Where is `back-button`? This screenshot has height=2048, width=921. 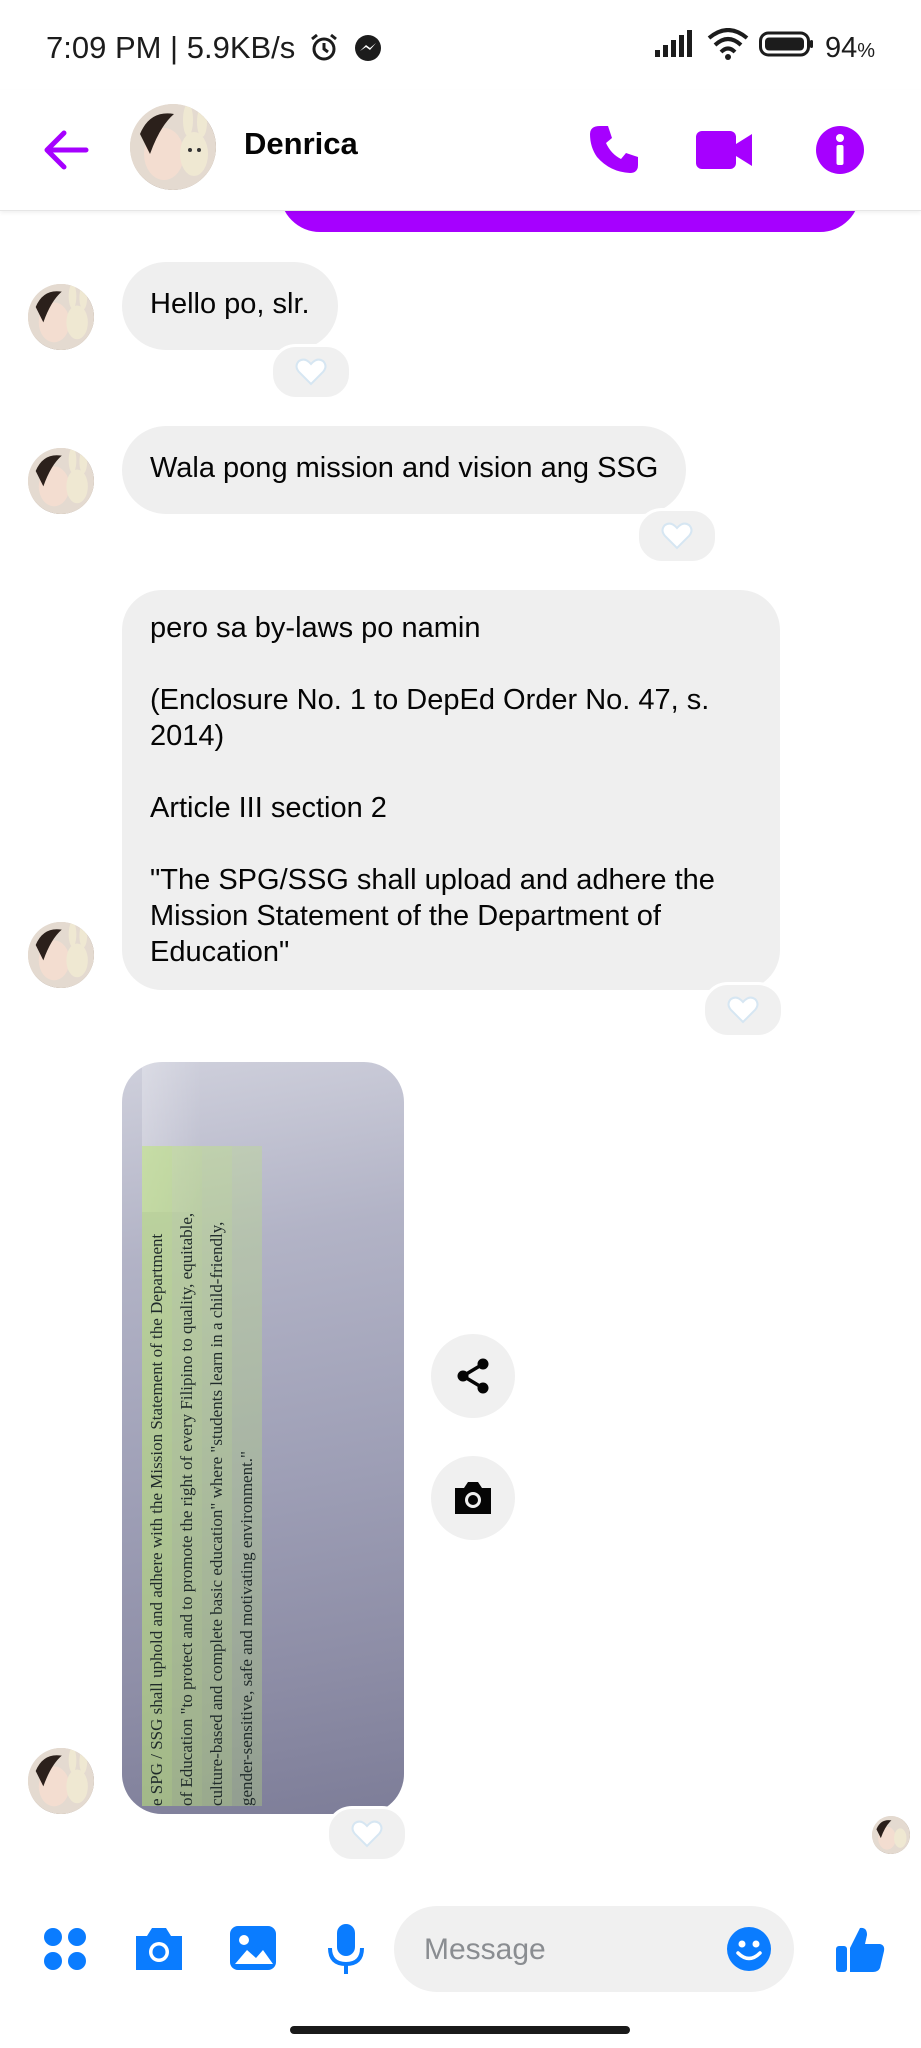
back-button is located at coordinates (66, 150).